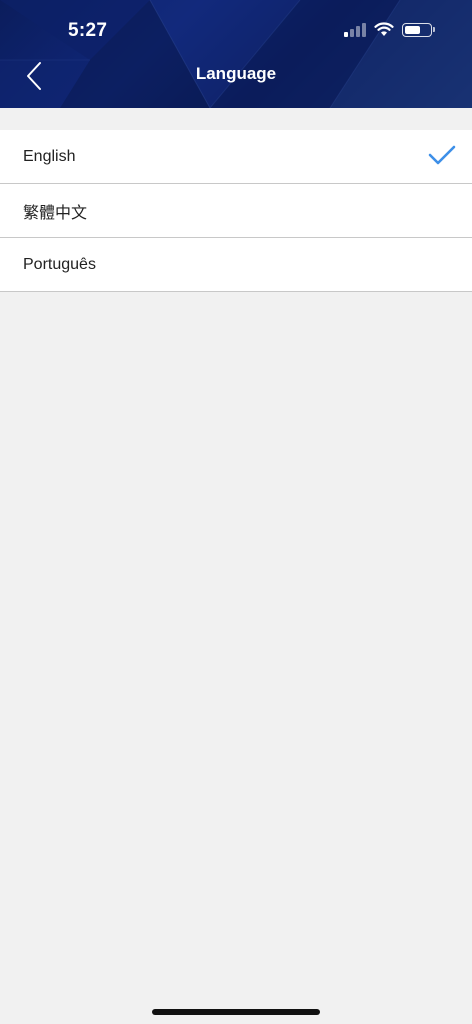  What do you see at coordinates (236, 157) in the screenshot?
I see `language-option-english: English` at bounding box center [236, 157].